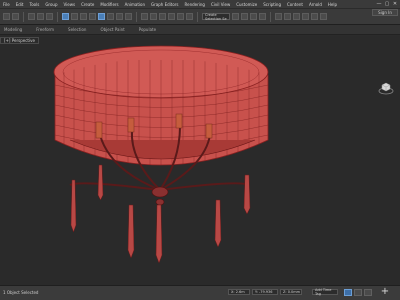 This screenshot has width=400, height=300. I want to click on tab-populate: Populate, so click(147, 29).